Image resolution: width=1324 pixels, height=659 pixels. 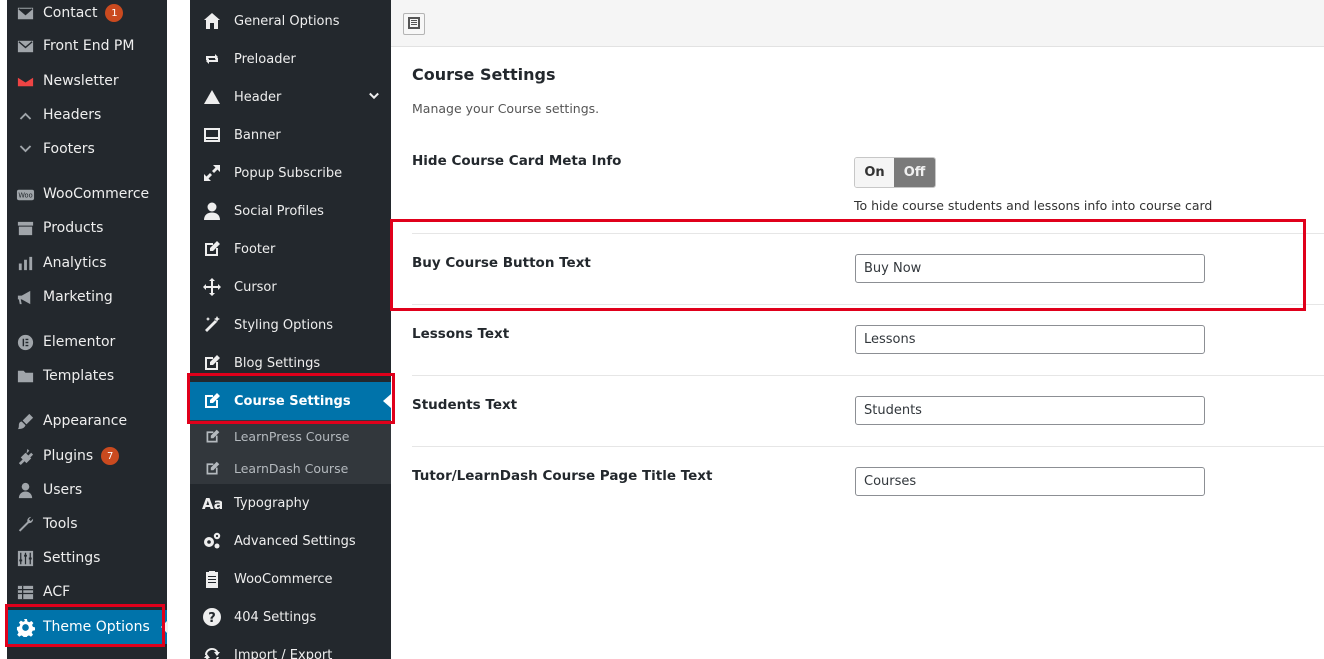 I want to click on switch-off-option: Off, so click(x=914, y=172).